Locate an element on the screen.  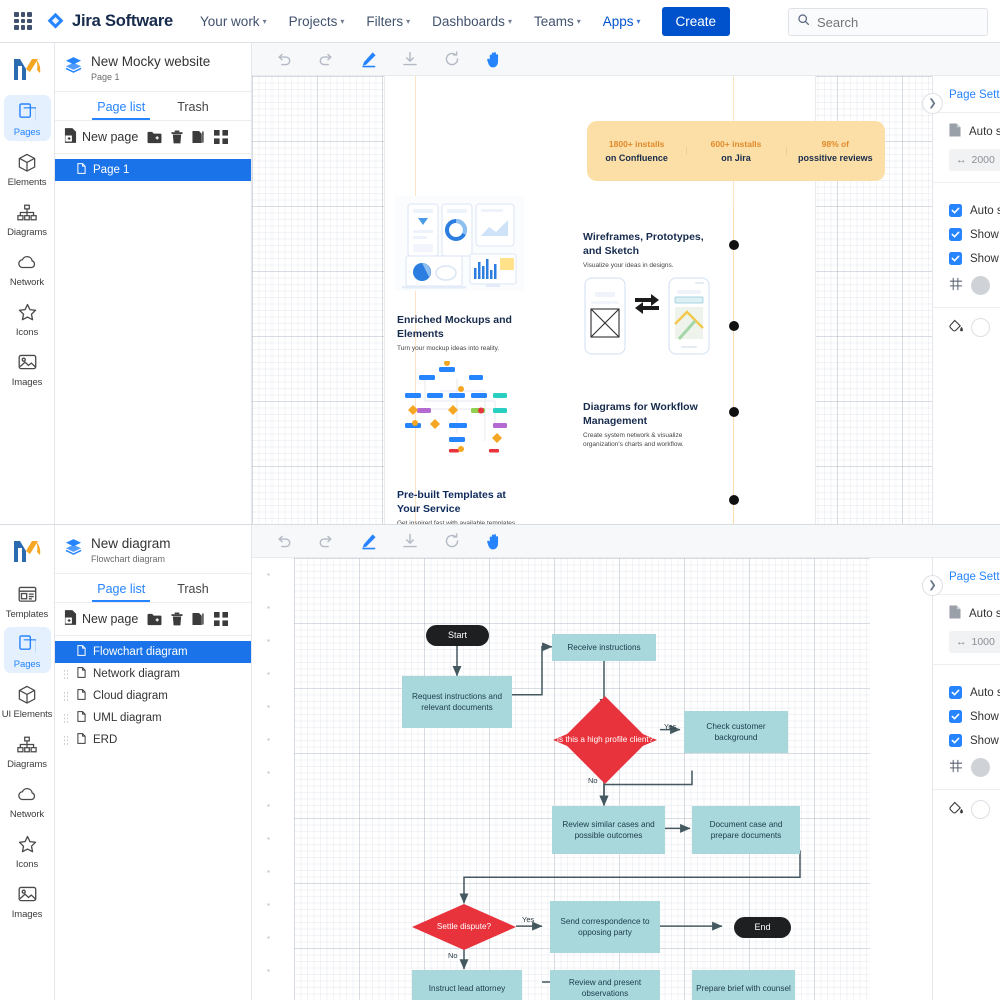
rail-item-elements: Elements is located at coordinates (27, 168).